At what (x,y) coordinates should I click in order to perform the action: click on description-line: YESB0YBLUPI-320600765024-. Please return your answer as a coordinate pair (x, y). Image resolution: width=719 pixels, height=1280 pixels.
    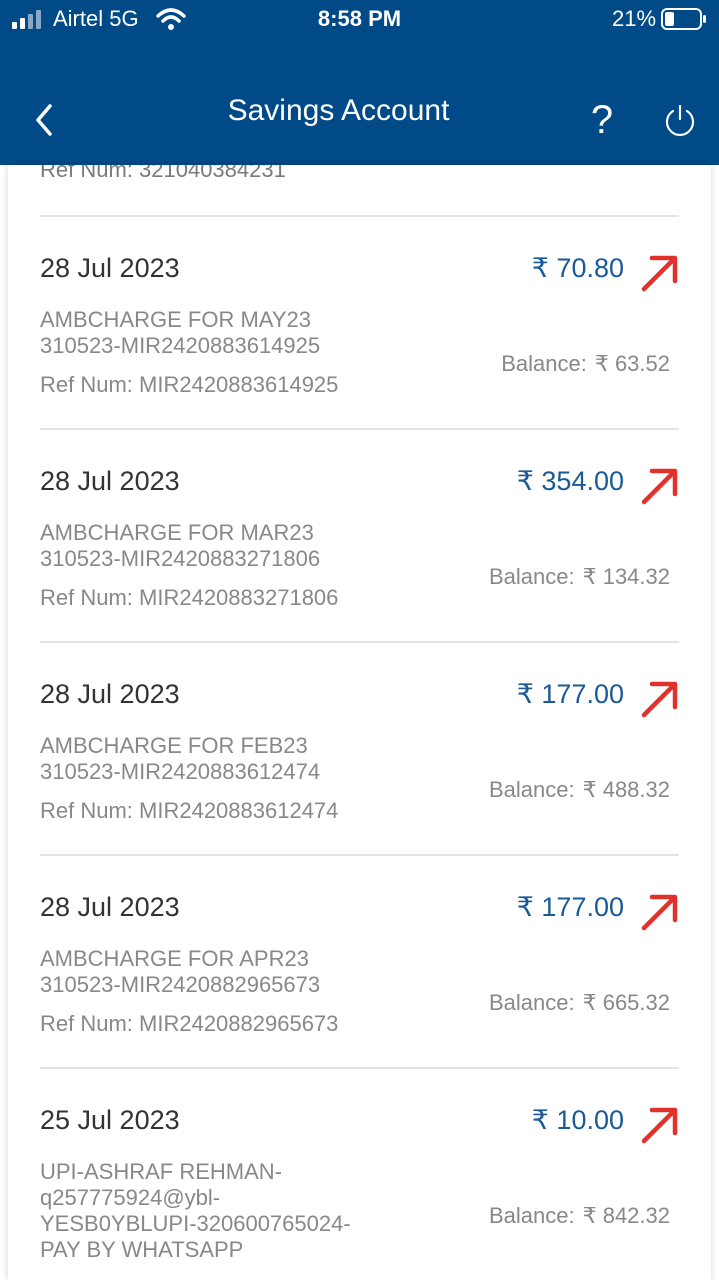
    Looking at the image, I should click on (195, 1223).